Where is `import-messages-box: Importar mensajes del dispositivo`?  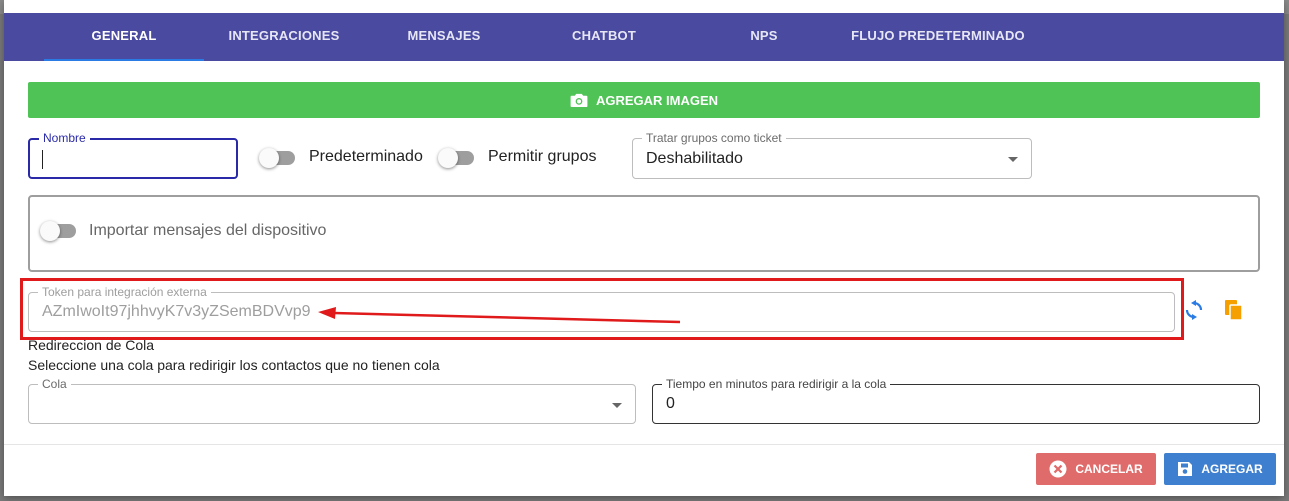 import-messages-box: Importar mensajes del dispositivo is located at coordinates (644, 233).